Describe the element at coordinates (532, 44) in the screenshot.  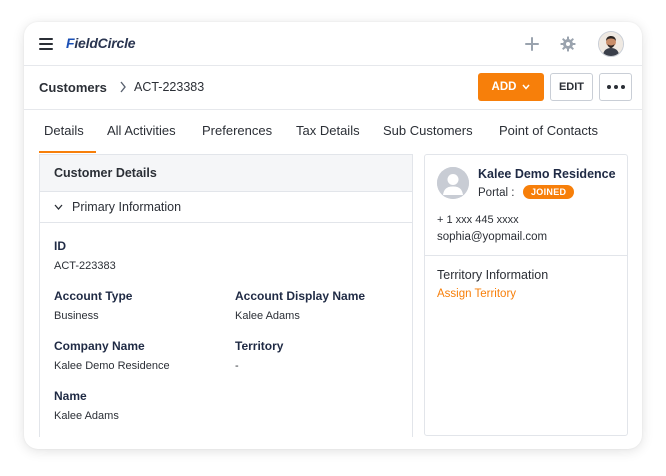
I see `plus-icon` at that location.